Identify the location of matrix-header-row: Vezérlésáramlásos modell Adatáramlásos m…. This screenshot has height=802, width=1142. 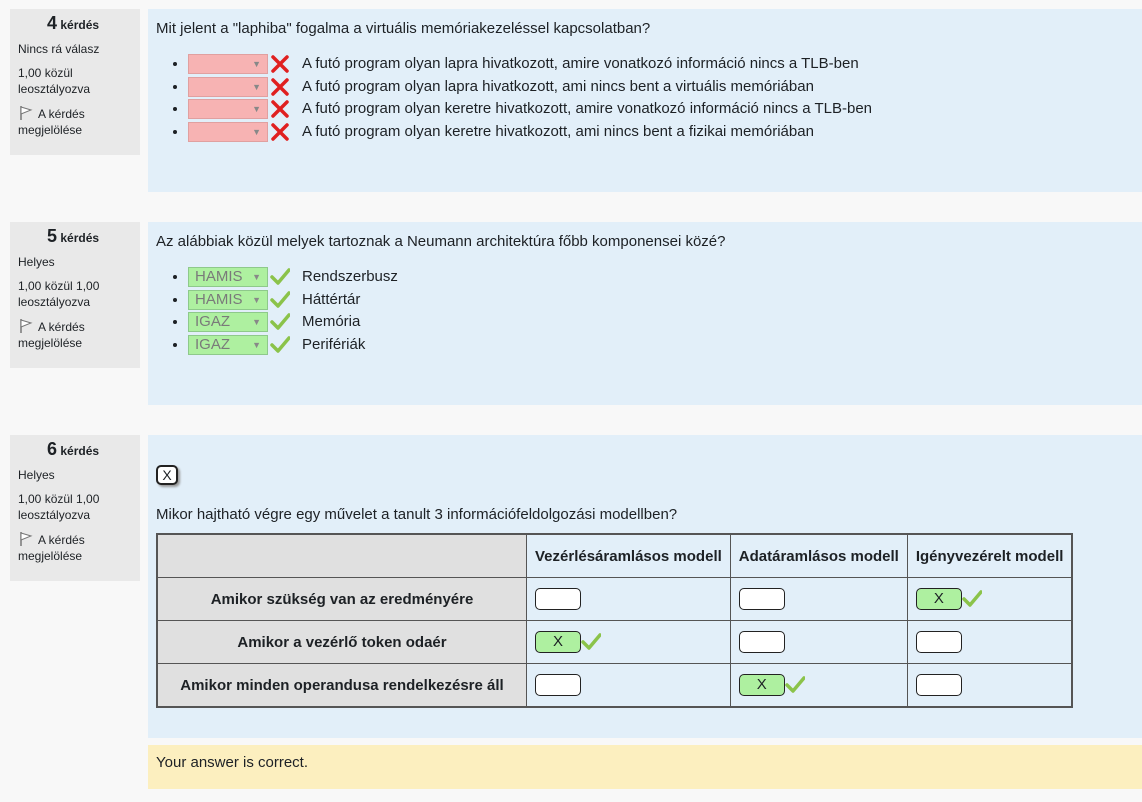
(614, 555).